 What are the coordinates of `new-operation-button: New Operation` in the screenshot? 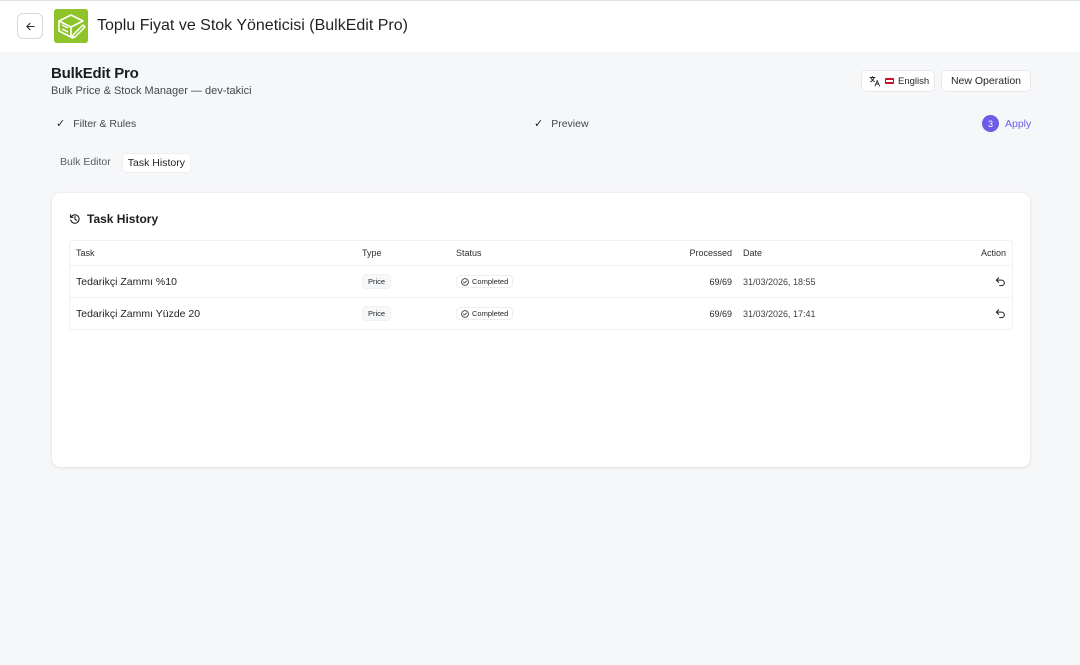 It's located at (986, 81).